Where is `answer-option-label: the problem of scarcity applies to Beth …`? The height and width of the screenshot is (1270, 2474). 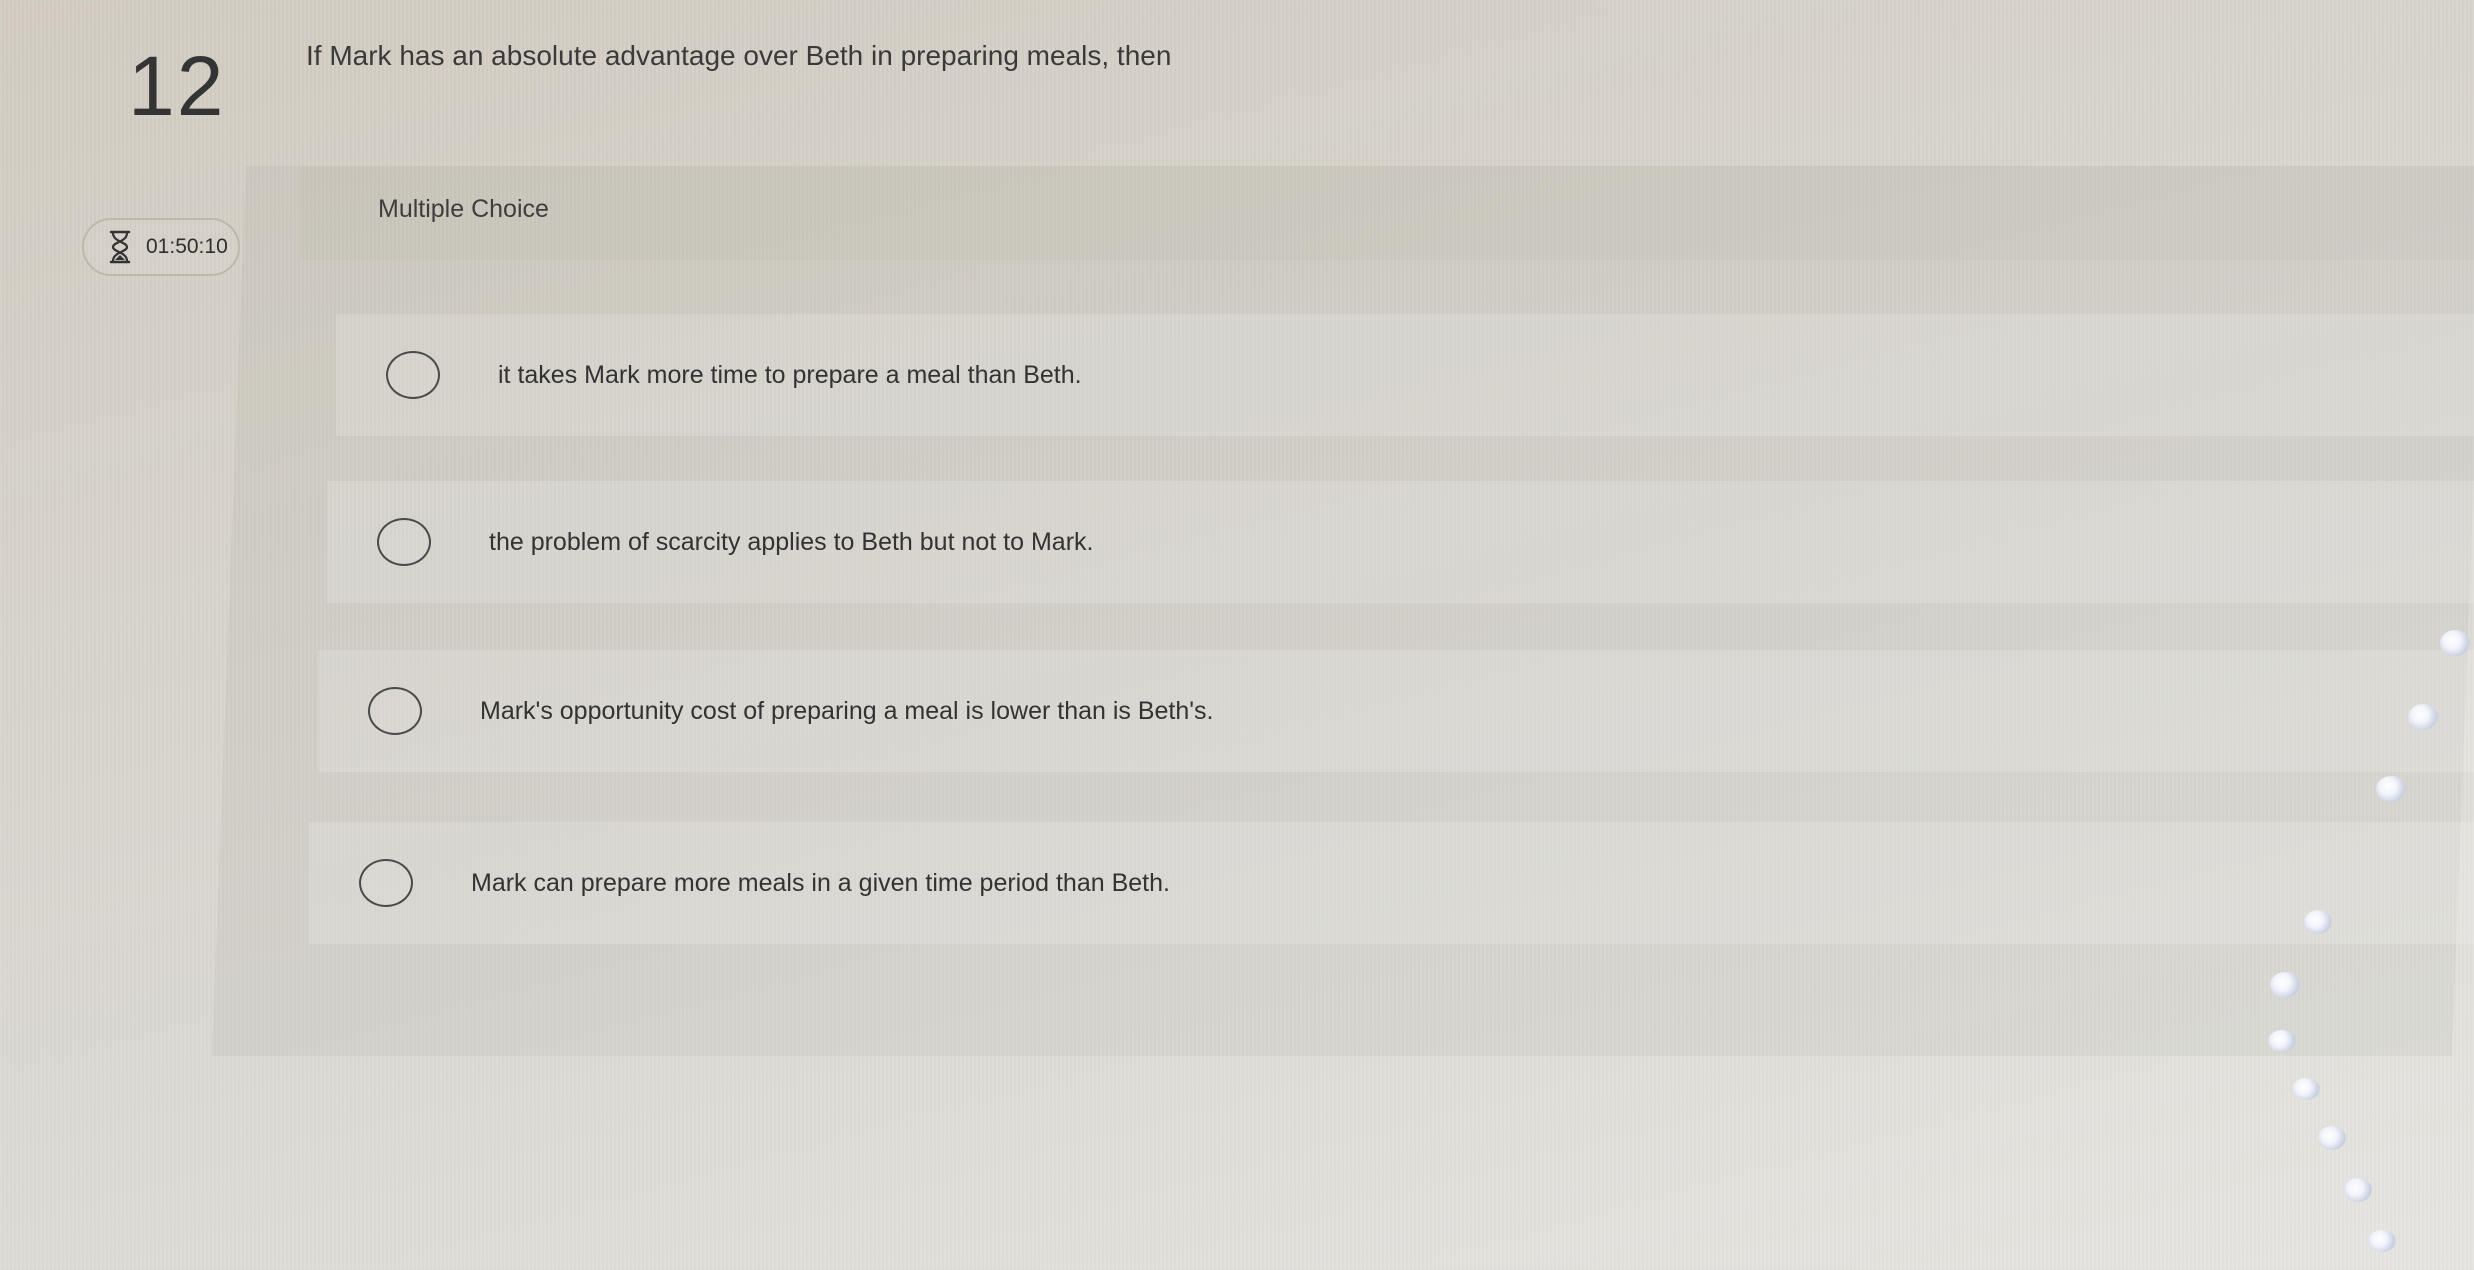
answer-option-label: the problem of scarcity applies to Beth … is located at coordinates (791, 541).